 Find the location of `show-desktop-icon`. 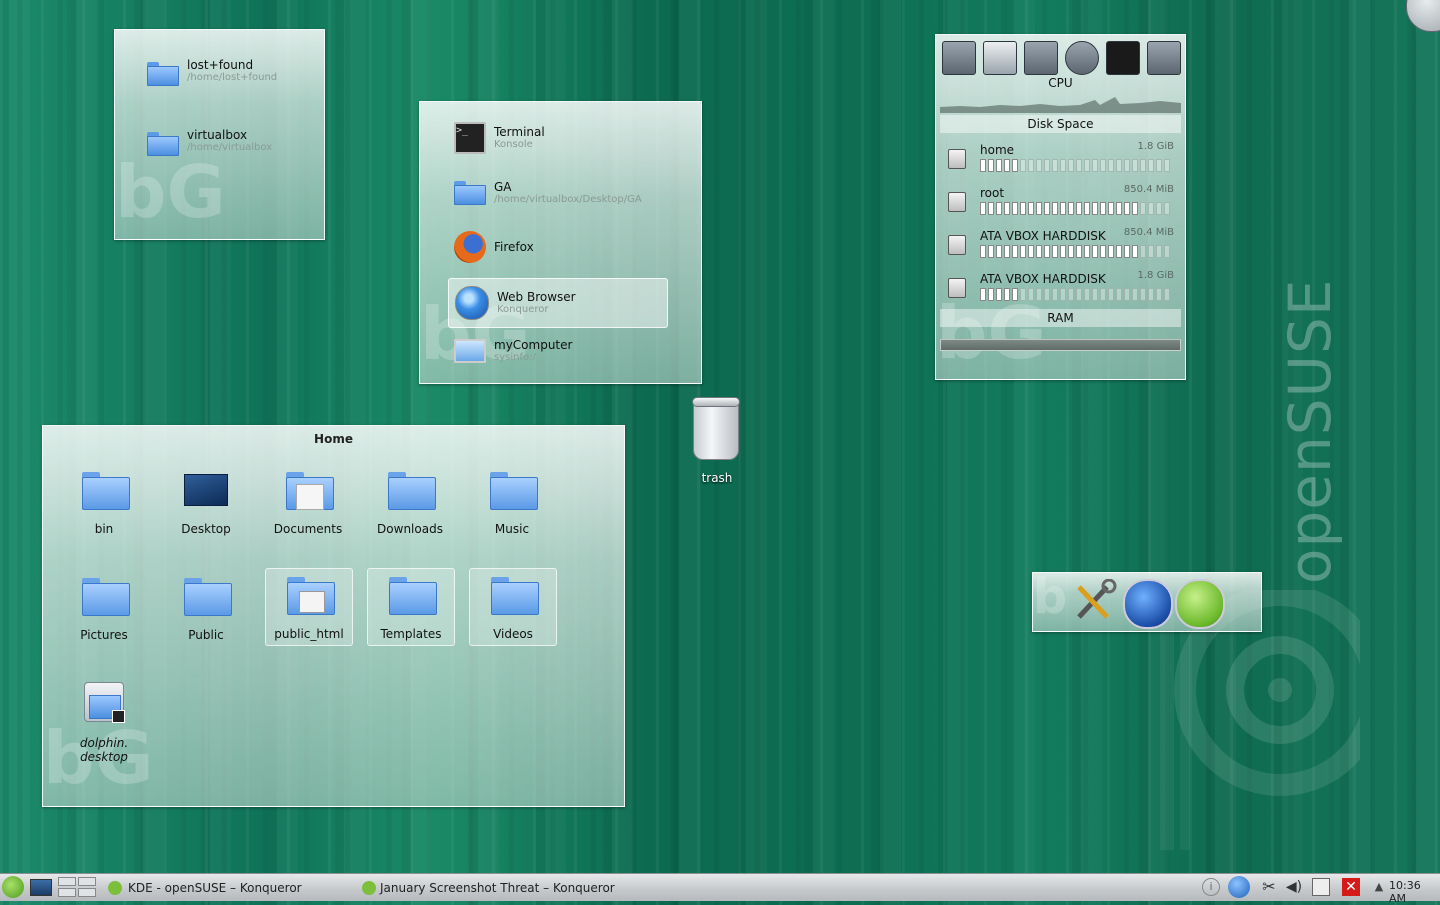

show-desktop-icon is located at coordinates (41, 887).